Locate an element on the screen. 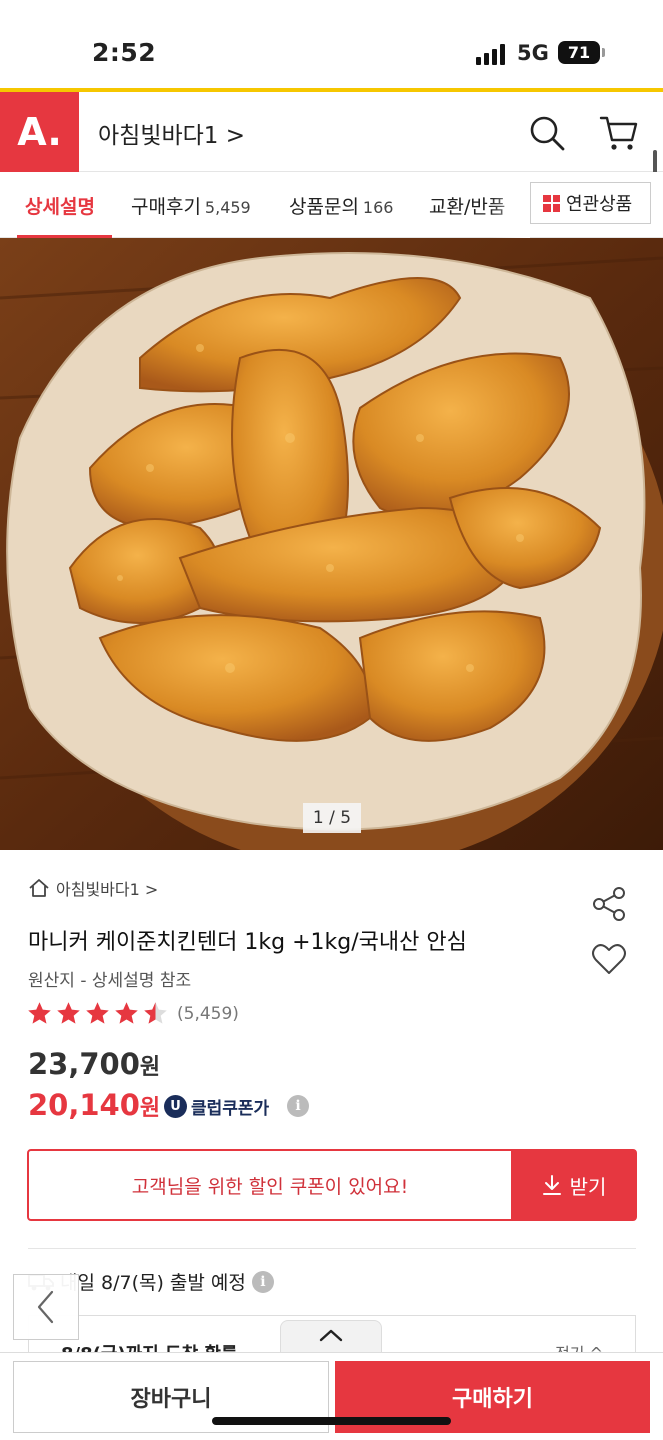 This screenshot has height=1440, width=663. related-products-button: 연관상품 is located at coordinates (590, 203).